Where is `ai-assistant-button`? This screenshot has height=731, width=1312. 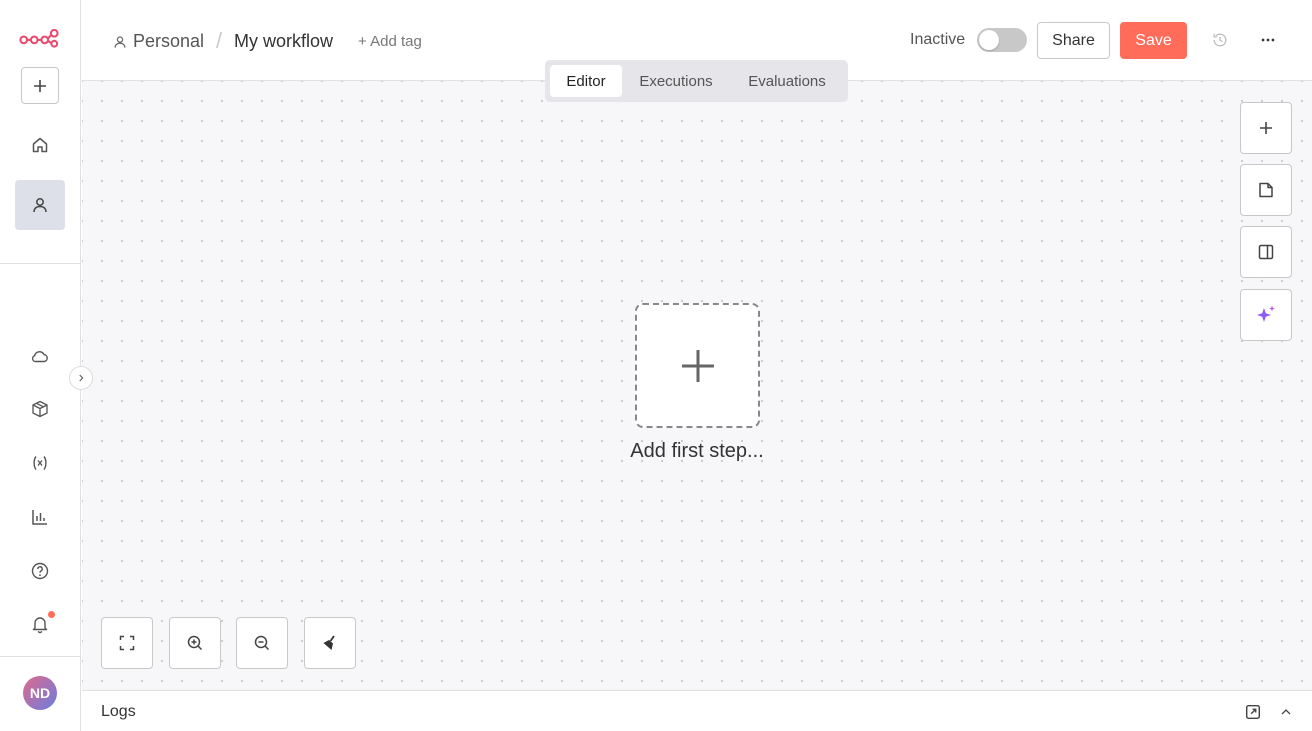 ai-assistant-button is located at coordinates (1266, 315).